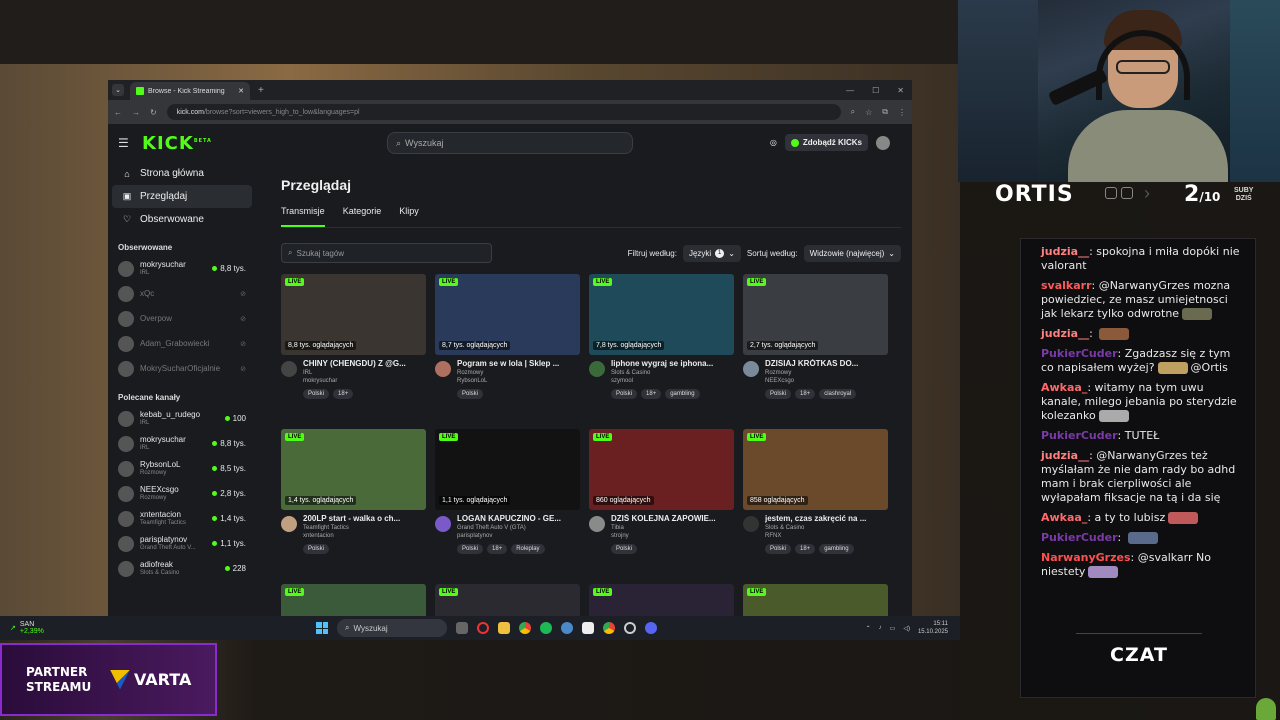  What do you see at coordinates (868, 628) in the screenshot?
I see `tray-chevron-icon: ⌃` at bounding box center [868, 628].